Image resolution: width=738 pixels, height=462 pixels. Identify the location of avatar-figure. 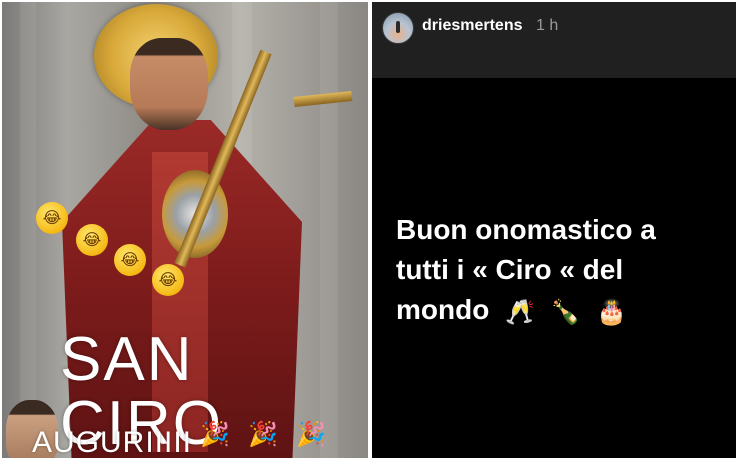
(398, 27).